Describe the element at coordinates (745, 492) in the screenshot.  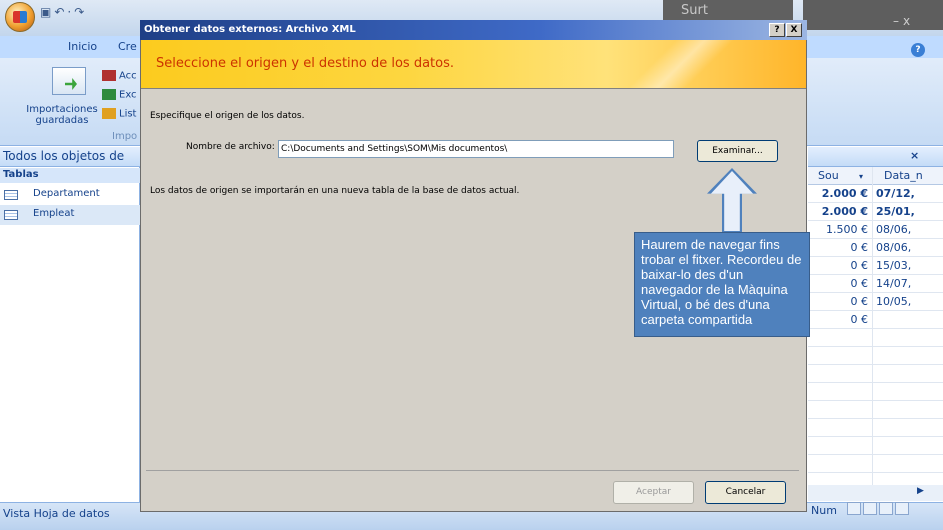
I see `cancel-button: Cancelar` at that location.